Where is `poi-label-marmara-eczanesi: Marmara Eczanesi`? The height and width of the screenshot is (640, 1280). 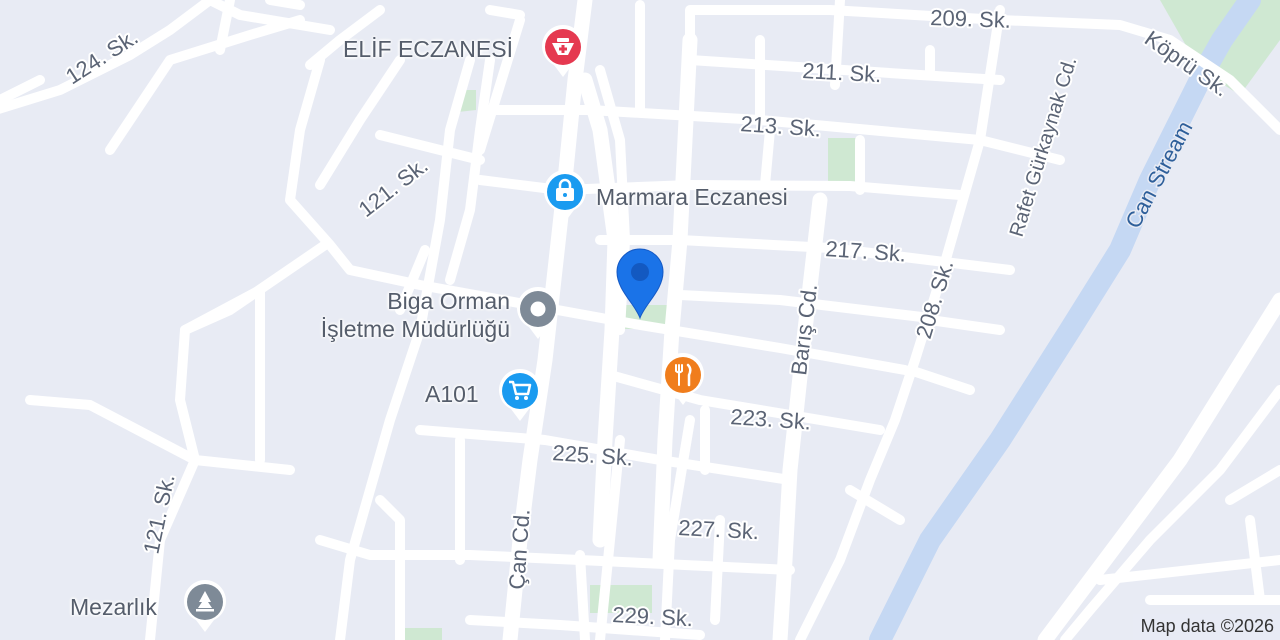
poi-label-marmara-eczanesi: Marmara Eczanesi is located at coordinates (692, 197).